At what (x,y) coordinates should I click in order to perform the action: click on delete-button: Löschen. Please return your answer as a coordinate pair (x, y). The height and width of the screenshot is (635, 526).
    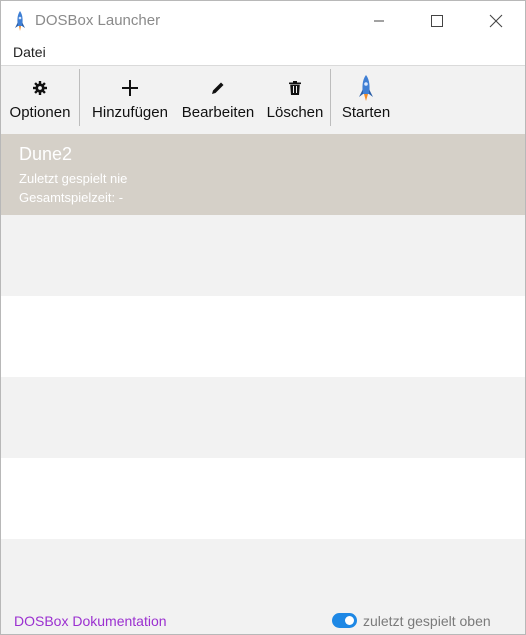
    Looking at the image, I should click on (295, 99).